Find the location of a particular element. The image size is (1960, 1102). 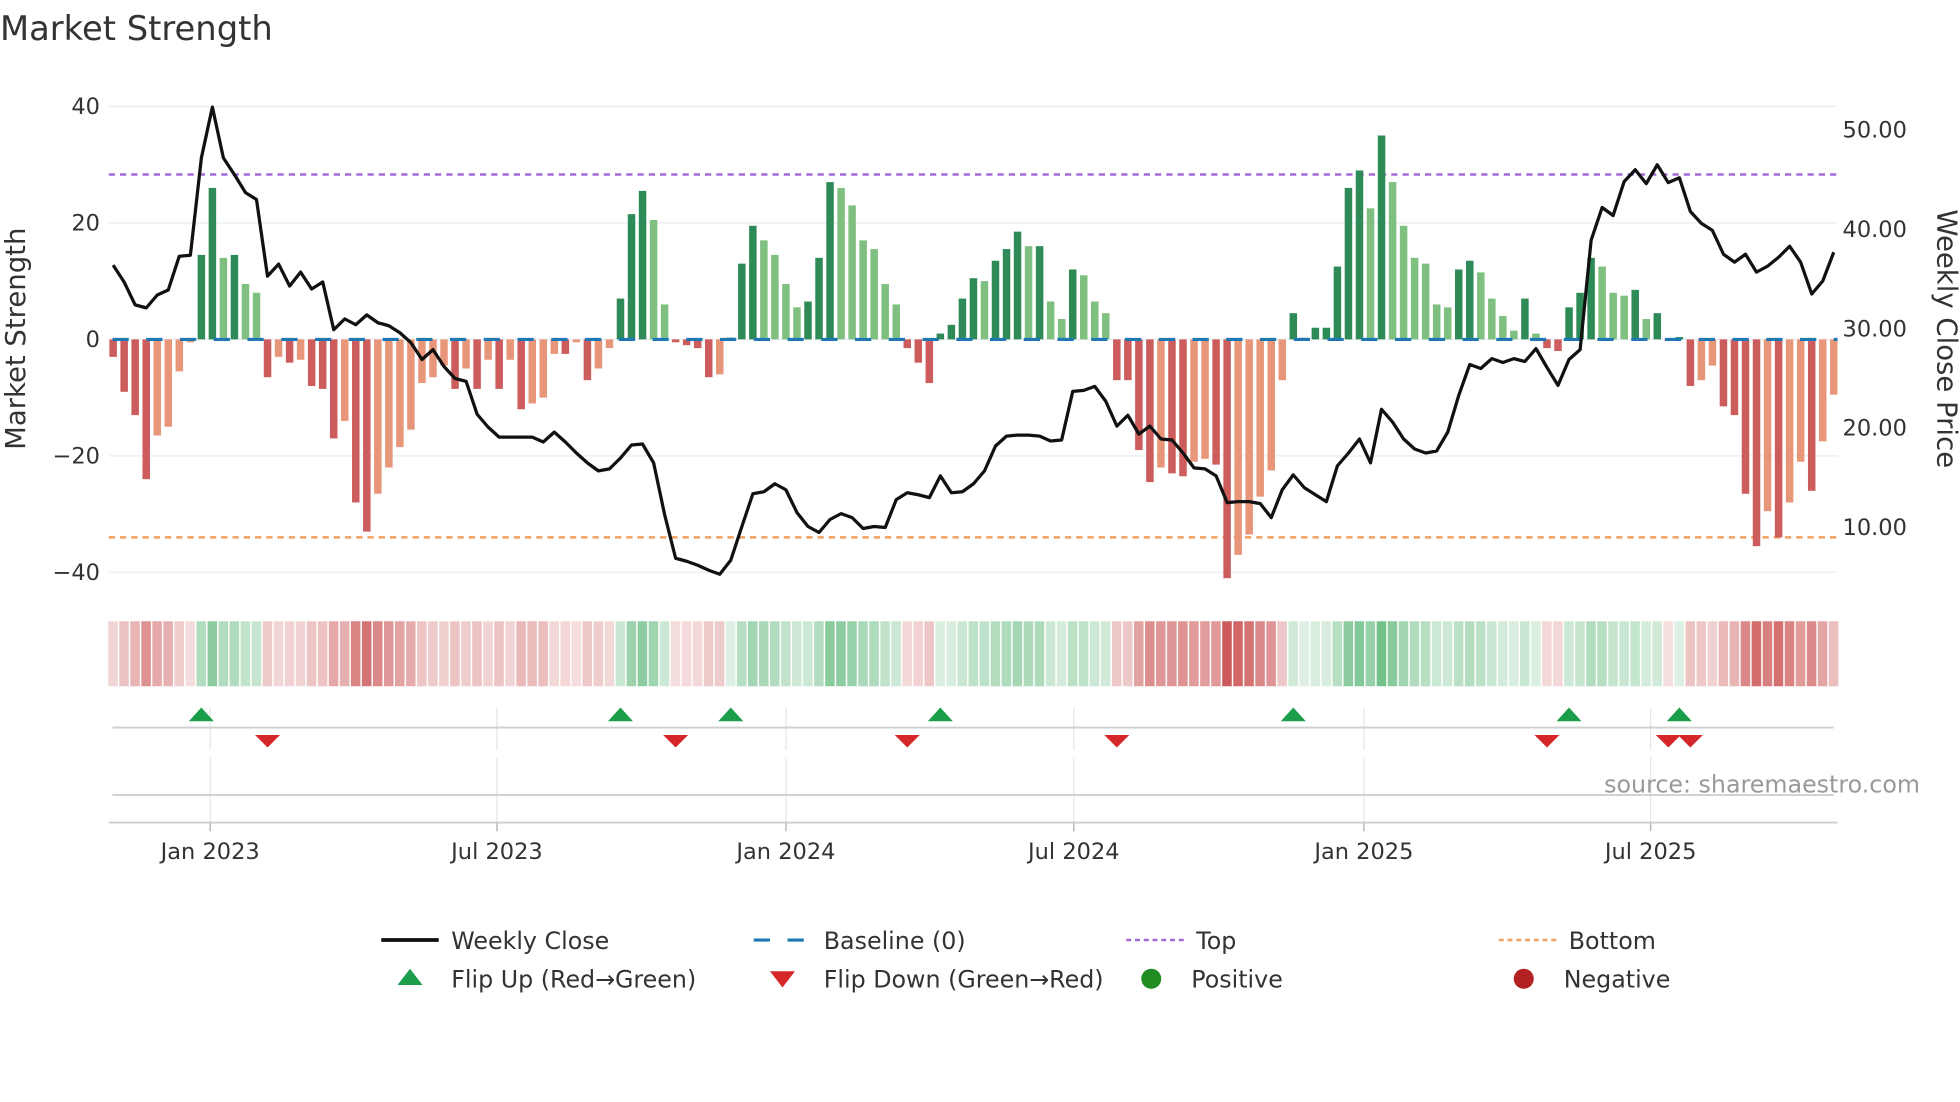

negative-dot-icon is located at coordinates (1523, 978).